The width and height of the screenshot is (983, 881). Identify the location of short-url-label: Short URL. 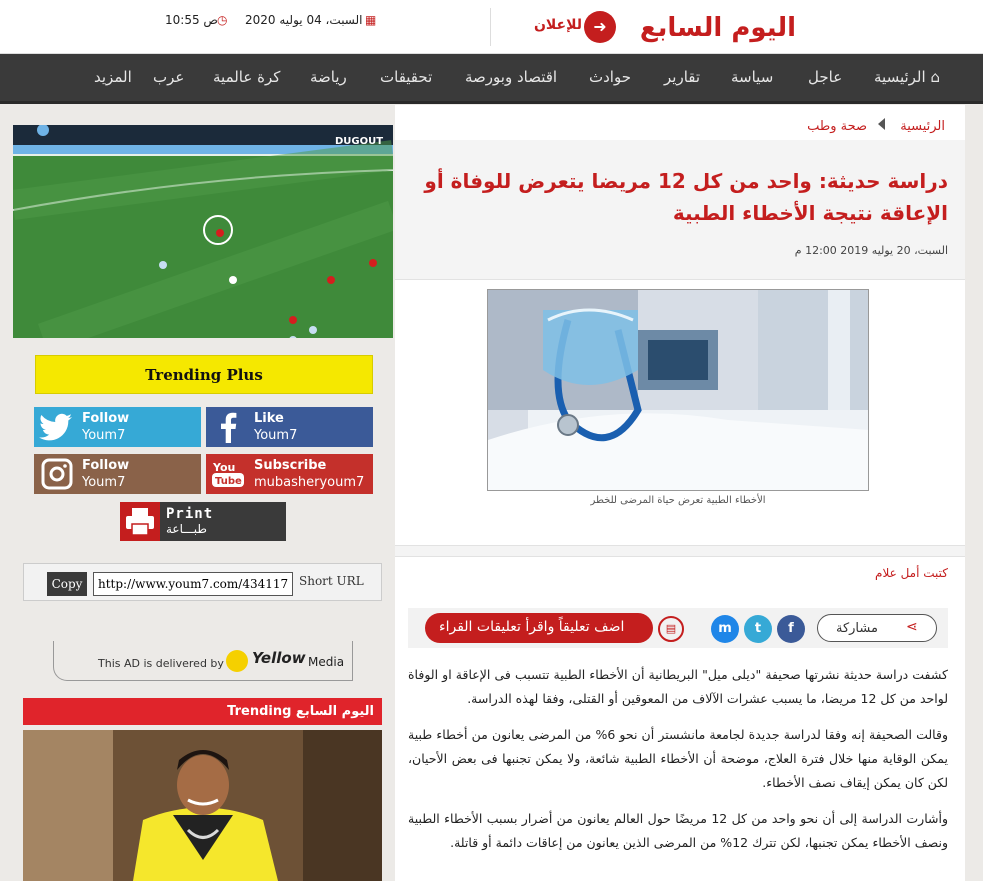
(331, 581).